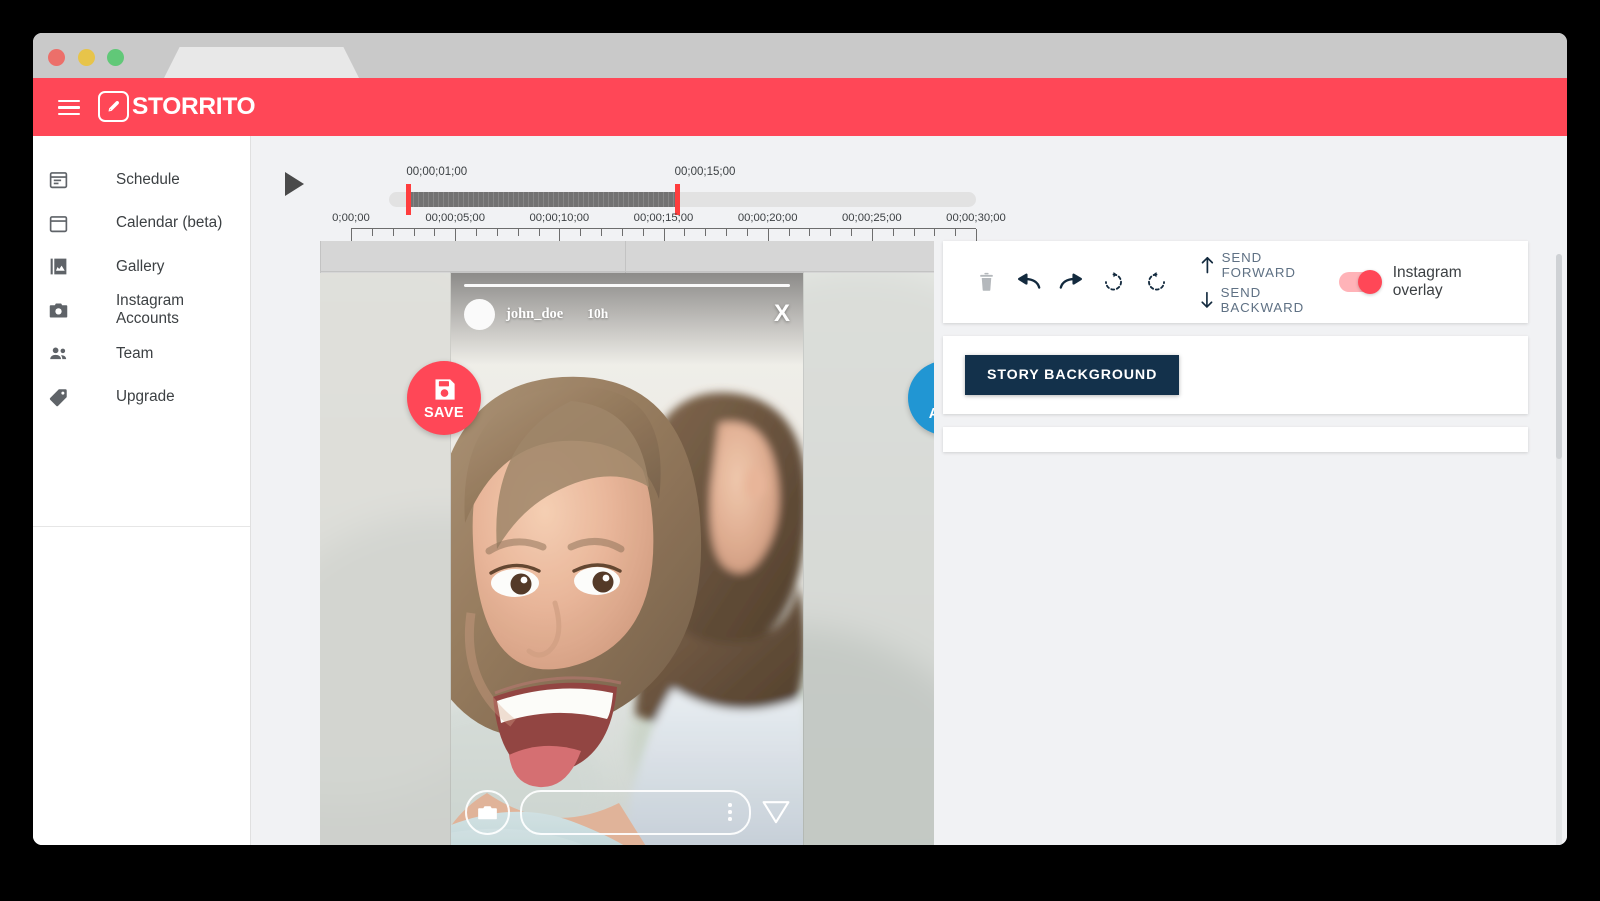 This screenshot has height=901, width=1600. What do you see at coordinates (1559, 549) in the screenshot?
I see `vertical-scrollbar` at bounding box center [1559, 549].